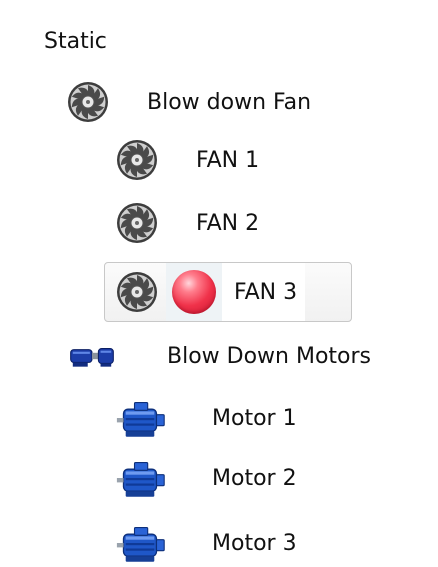 The height and width of the screenshot is (567, 438). I want to click on tree-item-fan-1: FAN 1, so click(187, 160).